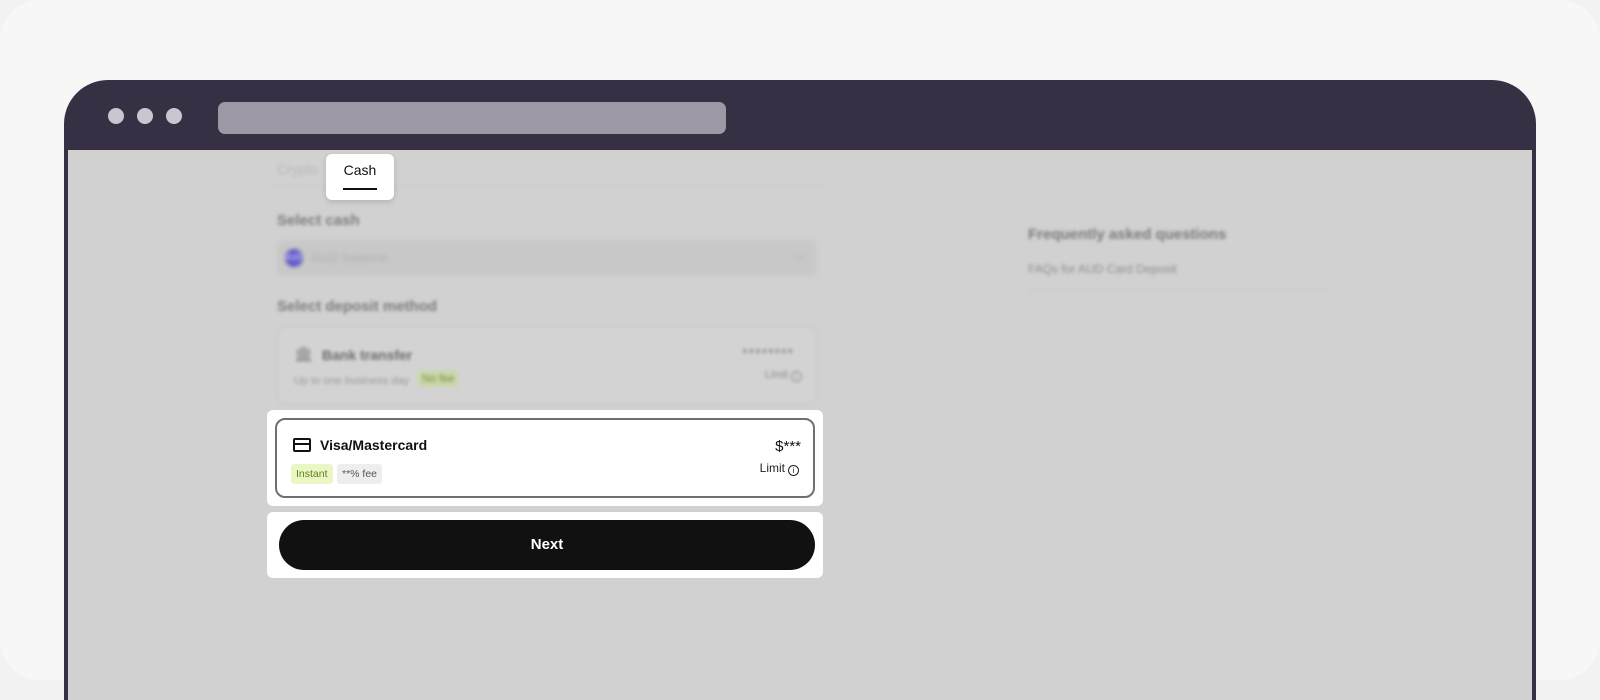 The image size is (1600, 700). I want to click on faq-link: FAQs for AUD Card Deposit, so click(1102, 269).